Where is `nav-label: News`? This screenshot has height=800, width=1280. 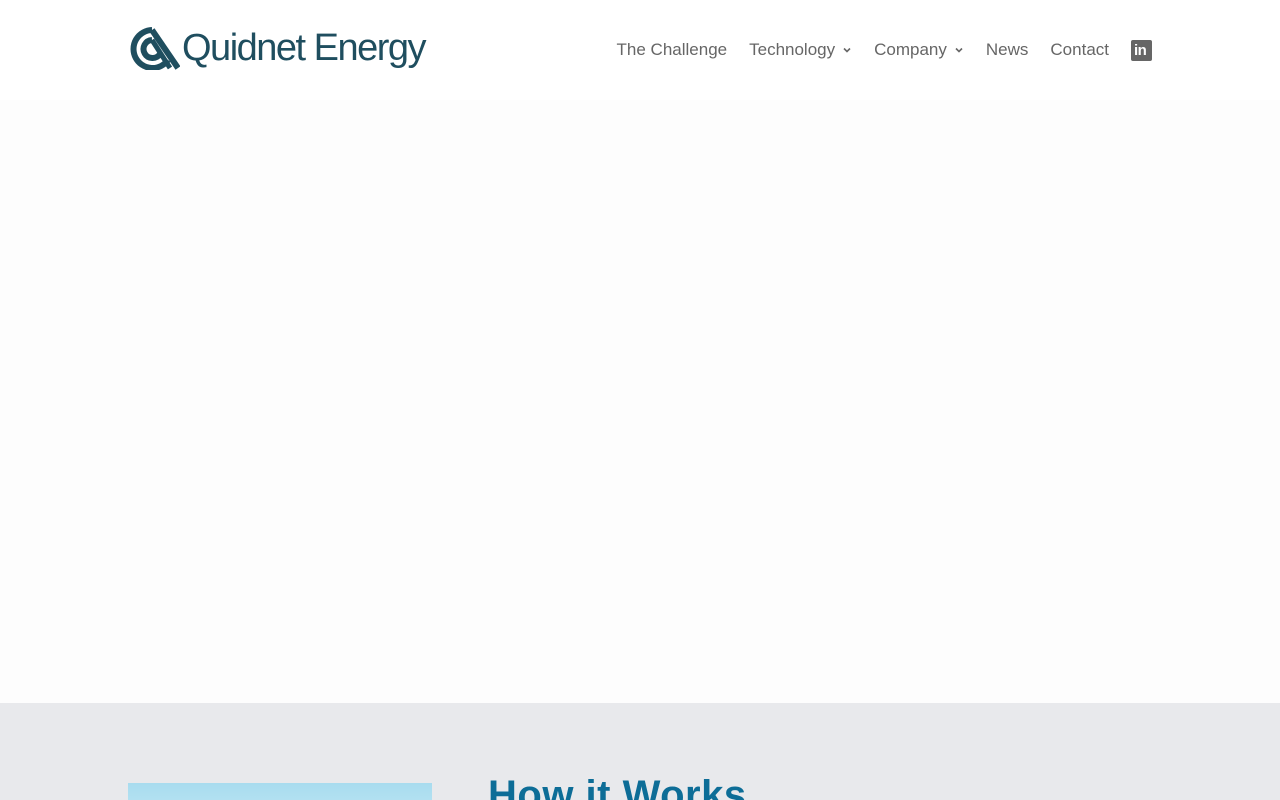 nav-label: News is located at coordinates (1007, 49).